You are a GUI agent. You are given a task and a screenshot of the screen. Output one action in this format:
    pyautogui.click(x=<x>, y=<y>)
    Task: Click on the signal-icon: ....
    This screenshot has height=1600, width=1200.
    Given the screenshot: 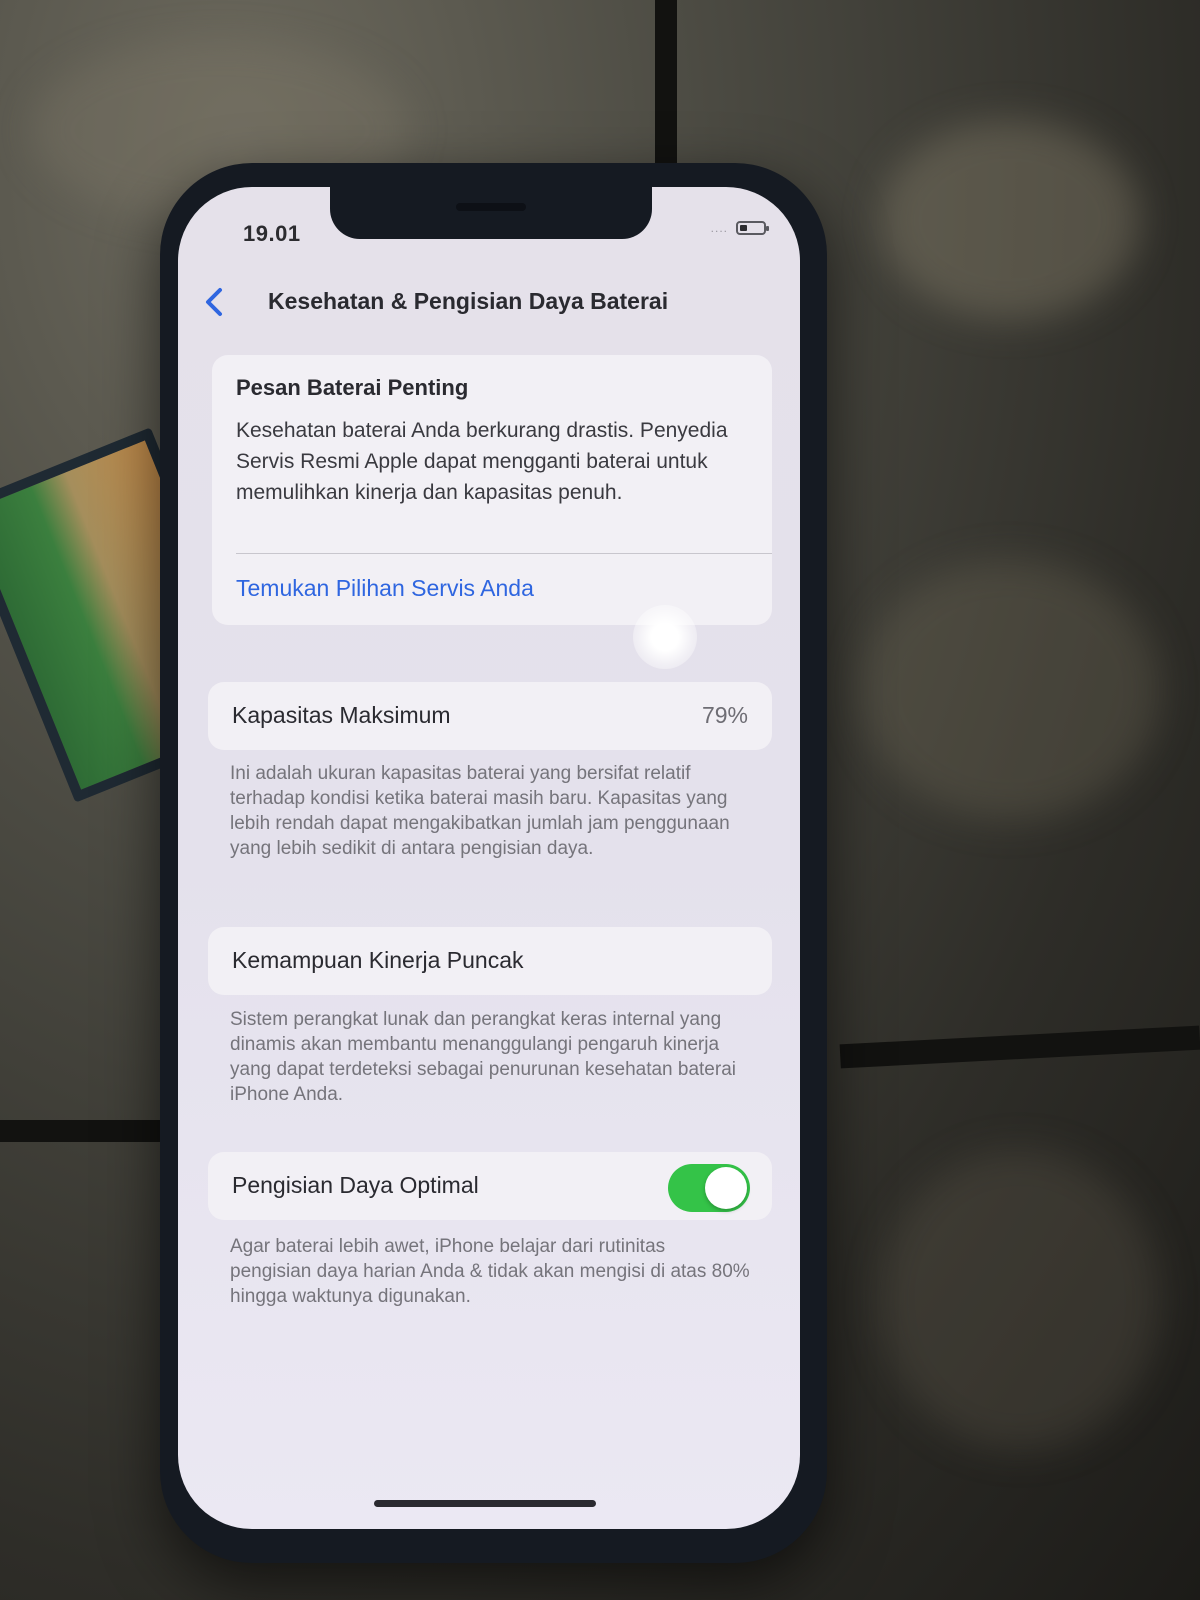 What is the action you would take?
    pyautogui.click(x=719, y=228)
    